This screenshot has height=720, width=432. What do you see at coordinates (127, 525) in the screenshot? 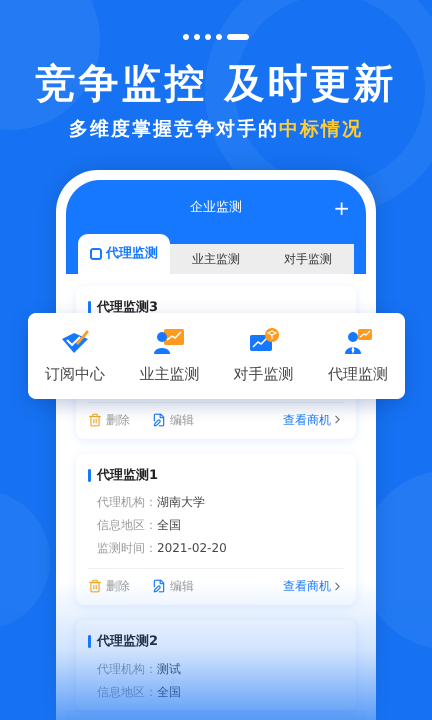
I see `field-label: 信息地区：` at bounding box center [127, 525].